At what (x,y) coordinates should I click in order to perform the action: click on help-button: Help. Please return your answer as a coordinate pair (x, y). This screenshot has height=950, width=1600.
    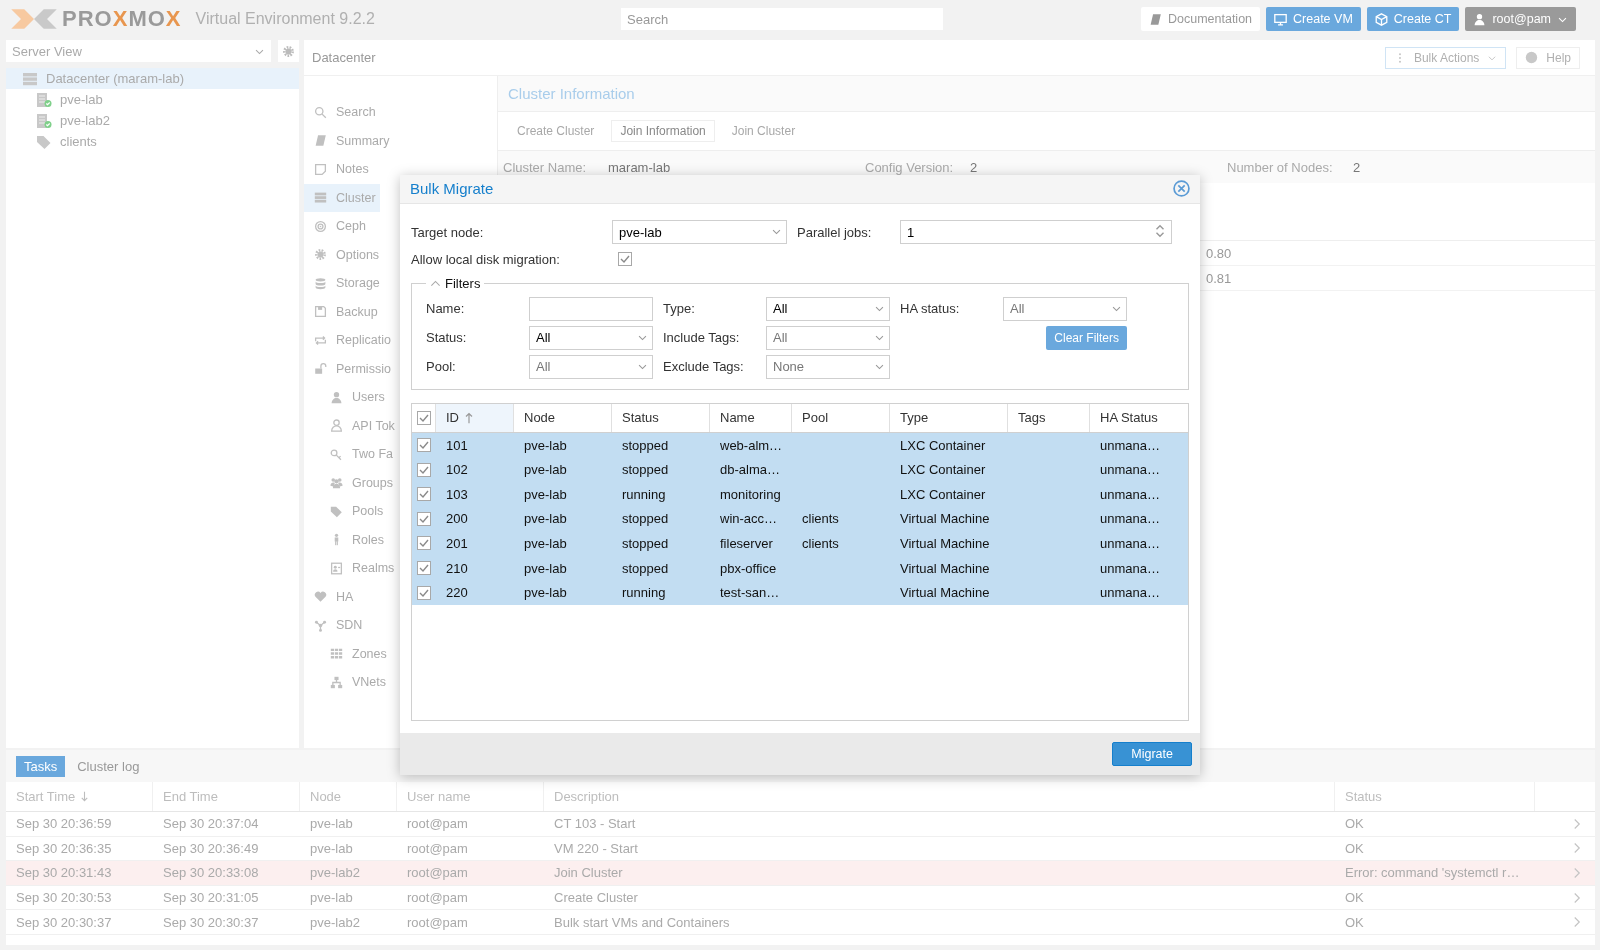
    Looking at the image, I should click on (1548, 57).